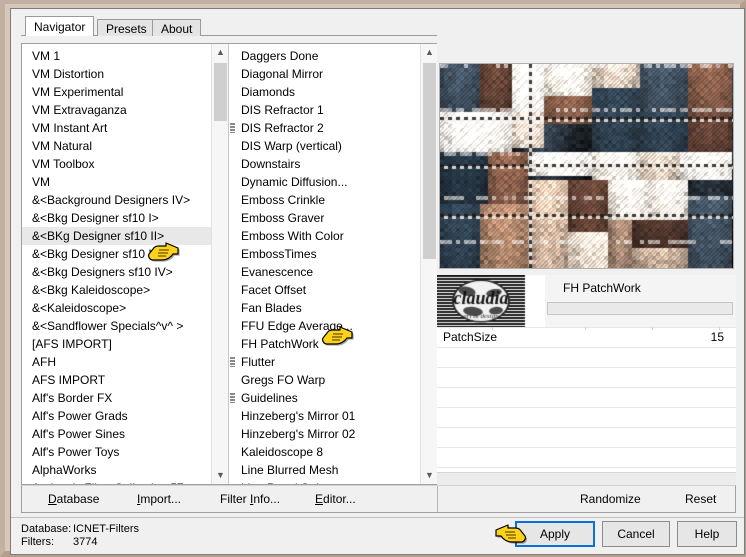  What do you see at coordinates (177, 27) in the screenshot?
I see `tab-about: About` at bounding box center [177, 27].